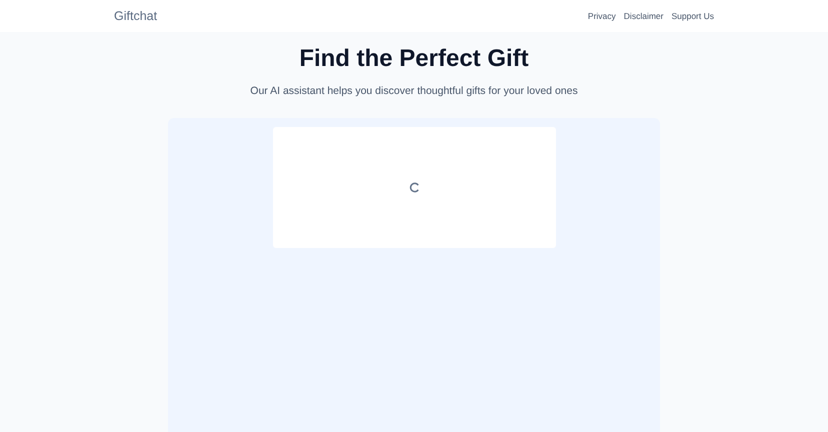 This screenshot has height=432, width=828. I want to click on page-subtitle: Our AI assistant helps you discover thoughtful gifts for your loved ones, so click(414, 91).